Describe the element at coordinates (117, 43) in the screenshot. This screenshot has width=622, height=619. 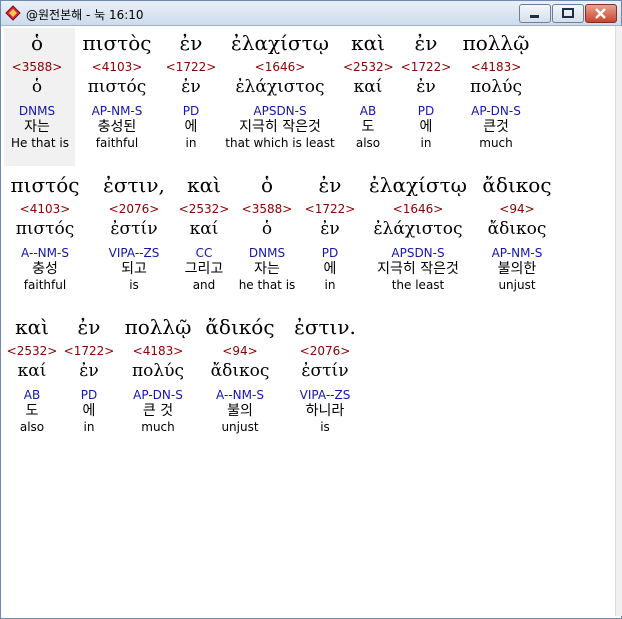
I see `greek-word: πιστὸς` at that location.